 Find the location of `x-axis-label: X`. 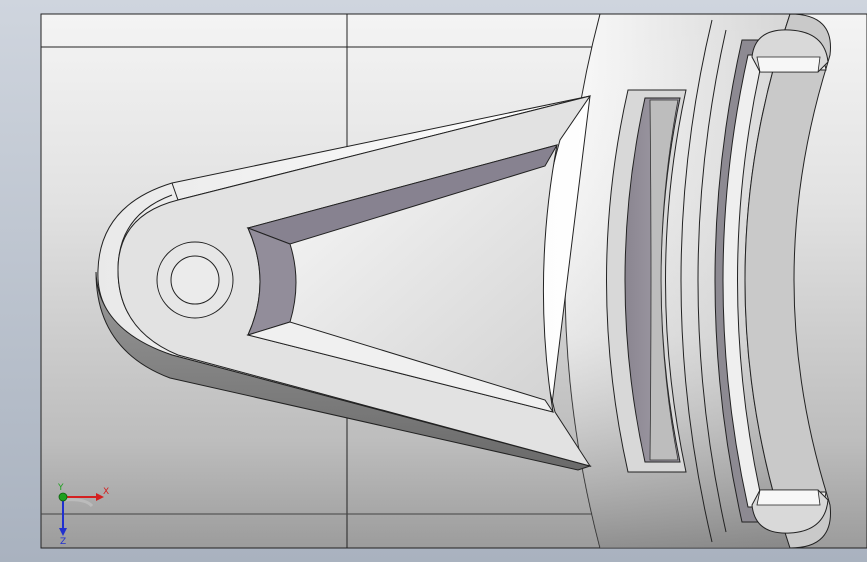

x-axis-label: X is located at coordinates (106, 492).